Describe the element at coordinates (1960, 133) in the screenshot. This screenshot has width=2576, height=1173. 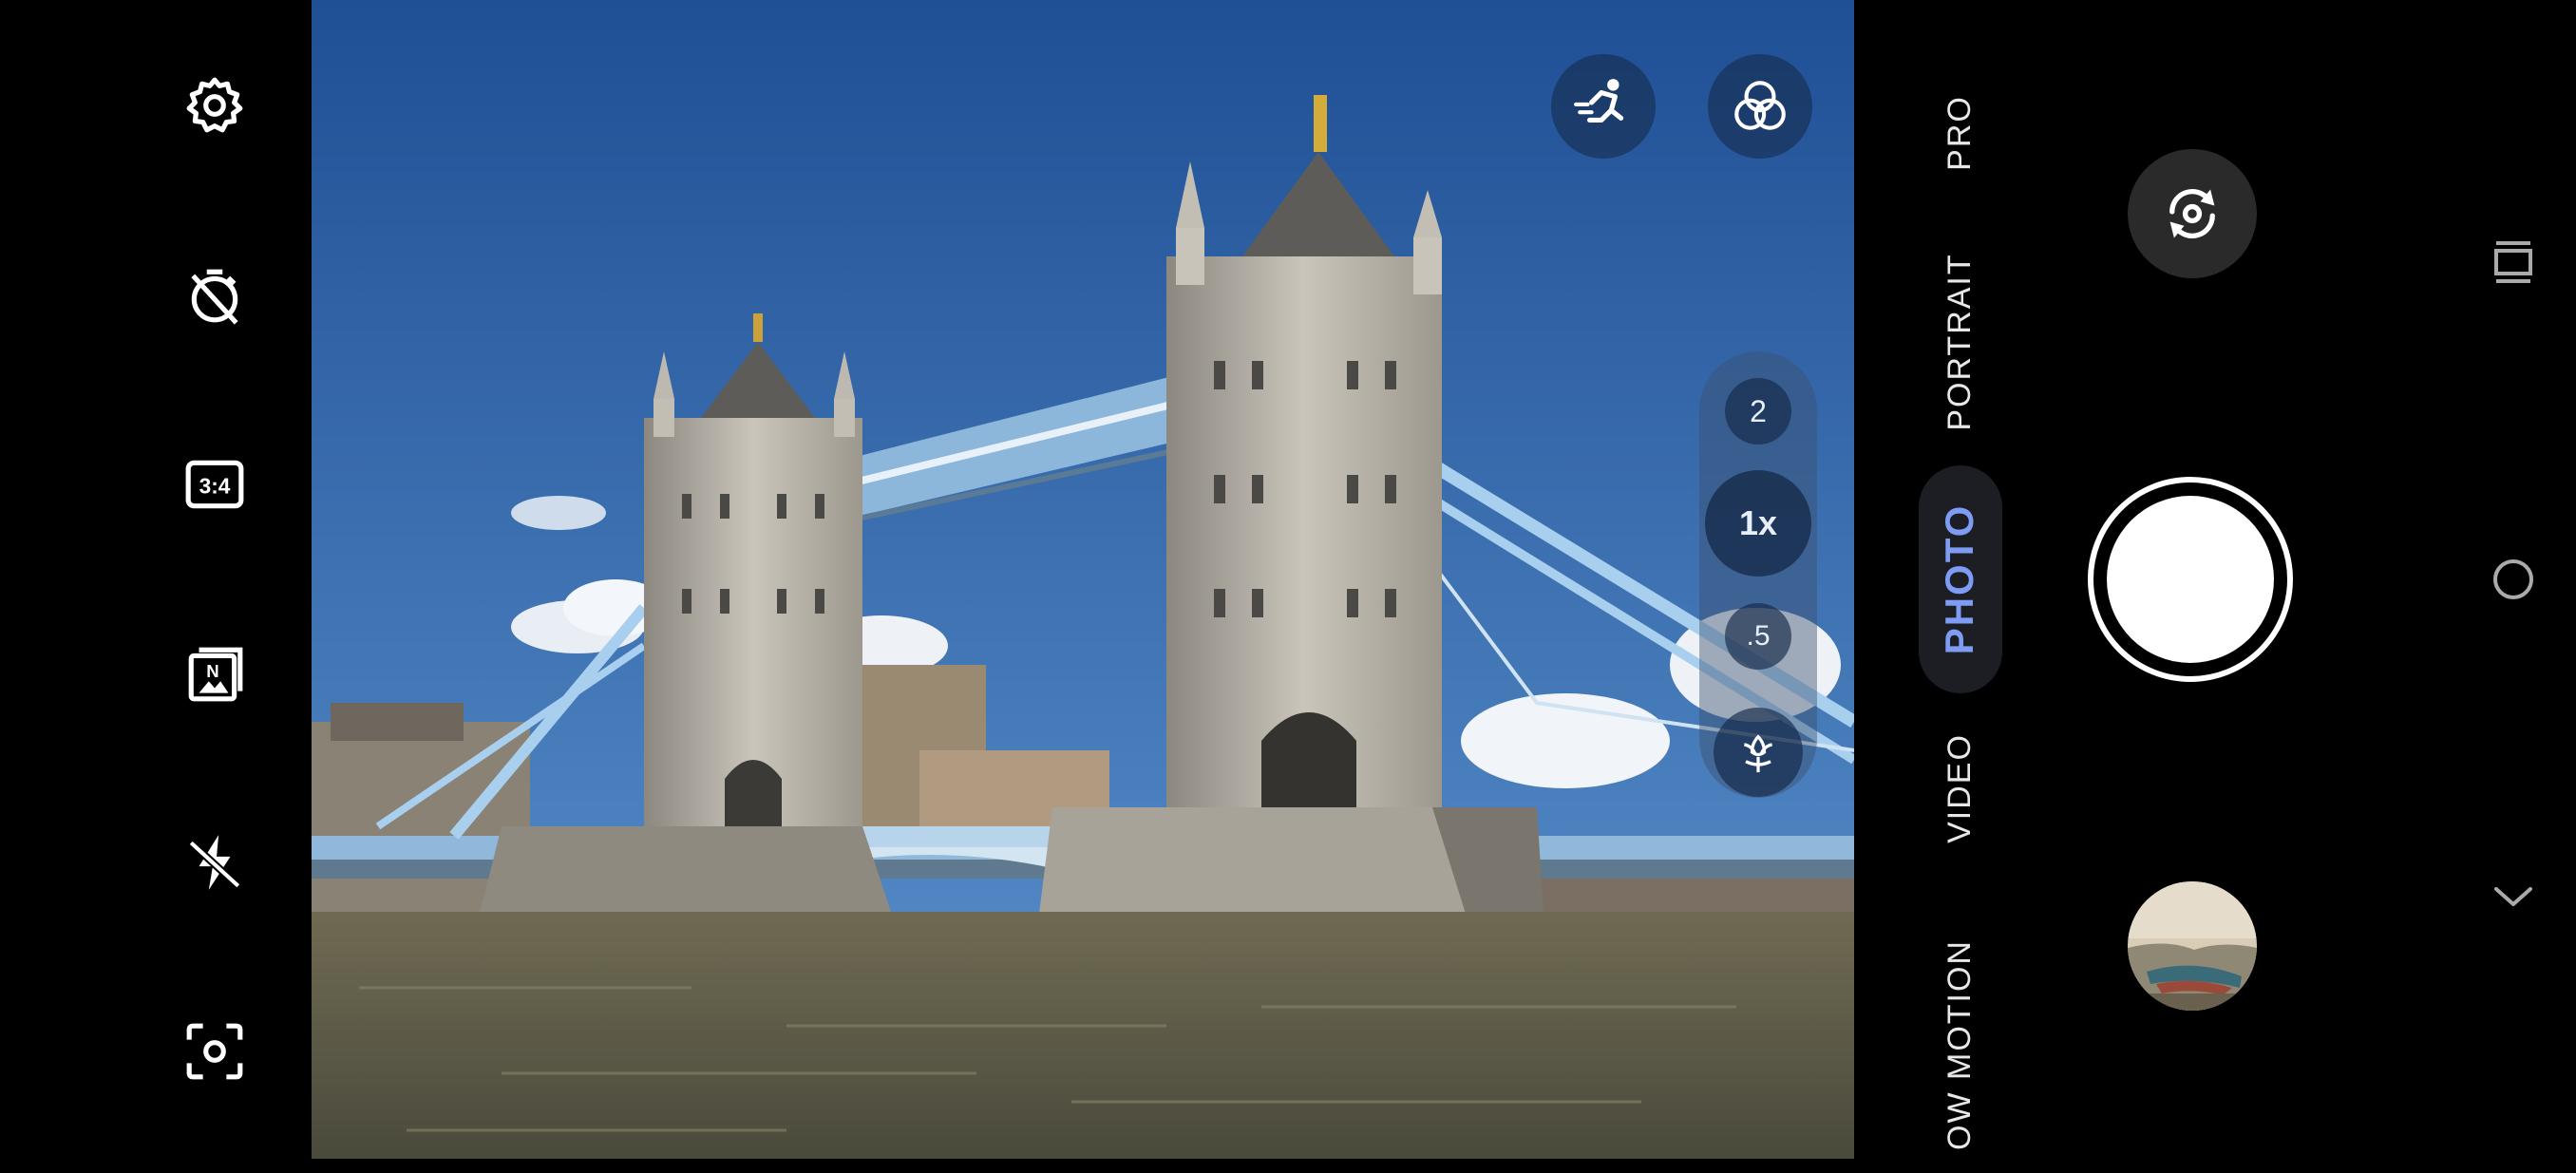
I see `mode-pro: PRO` at that location.